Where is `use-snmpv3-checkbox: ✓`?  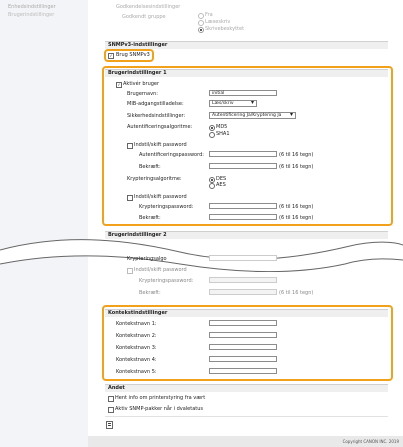
use-snmpv3-checkbox: ✓ is located at coordinates (111, 56).